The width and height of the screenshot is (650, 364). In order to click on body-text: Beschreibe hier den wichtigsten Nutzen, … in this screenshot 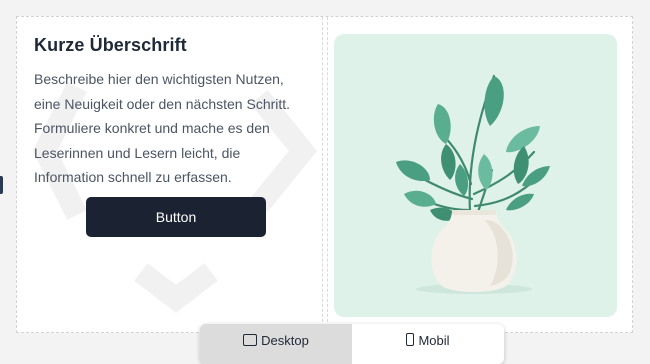, I will do `click(174, 128)`.